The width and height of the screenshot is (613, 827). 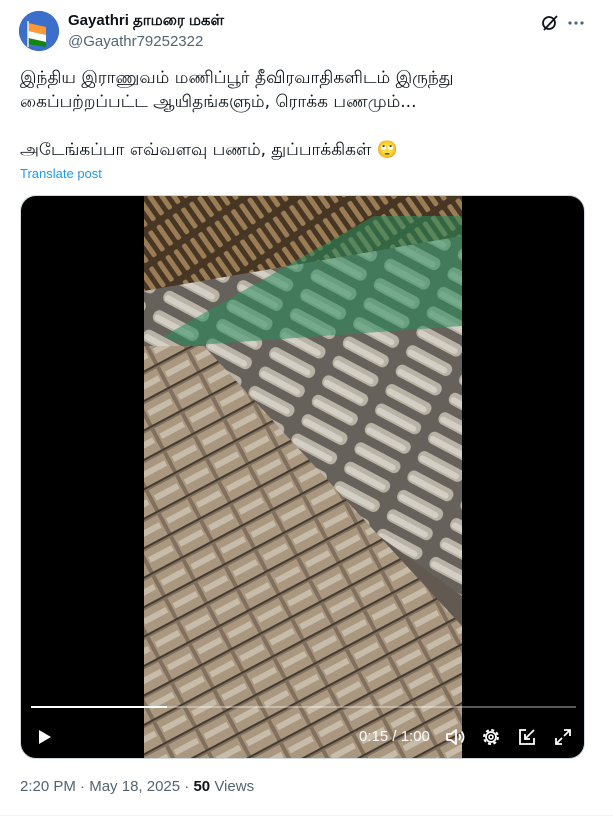 I want to click on grok-icon, so click(x=550, y=23).